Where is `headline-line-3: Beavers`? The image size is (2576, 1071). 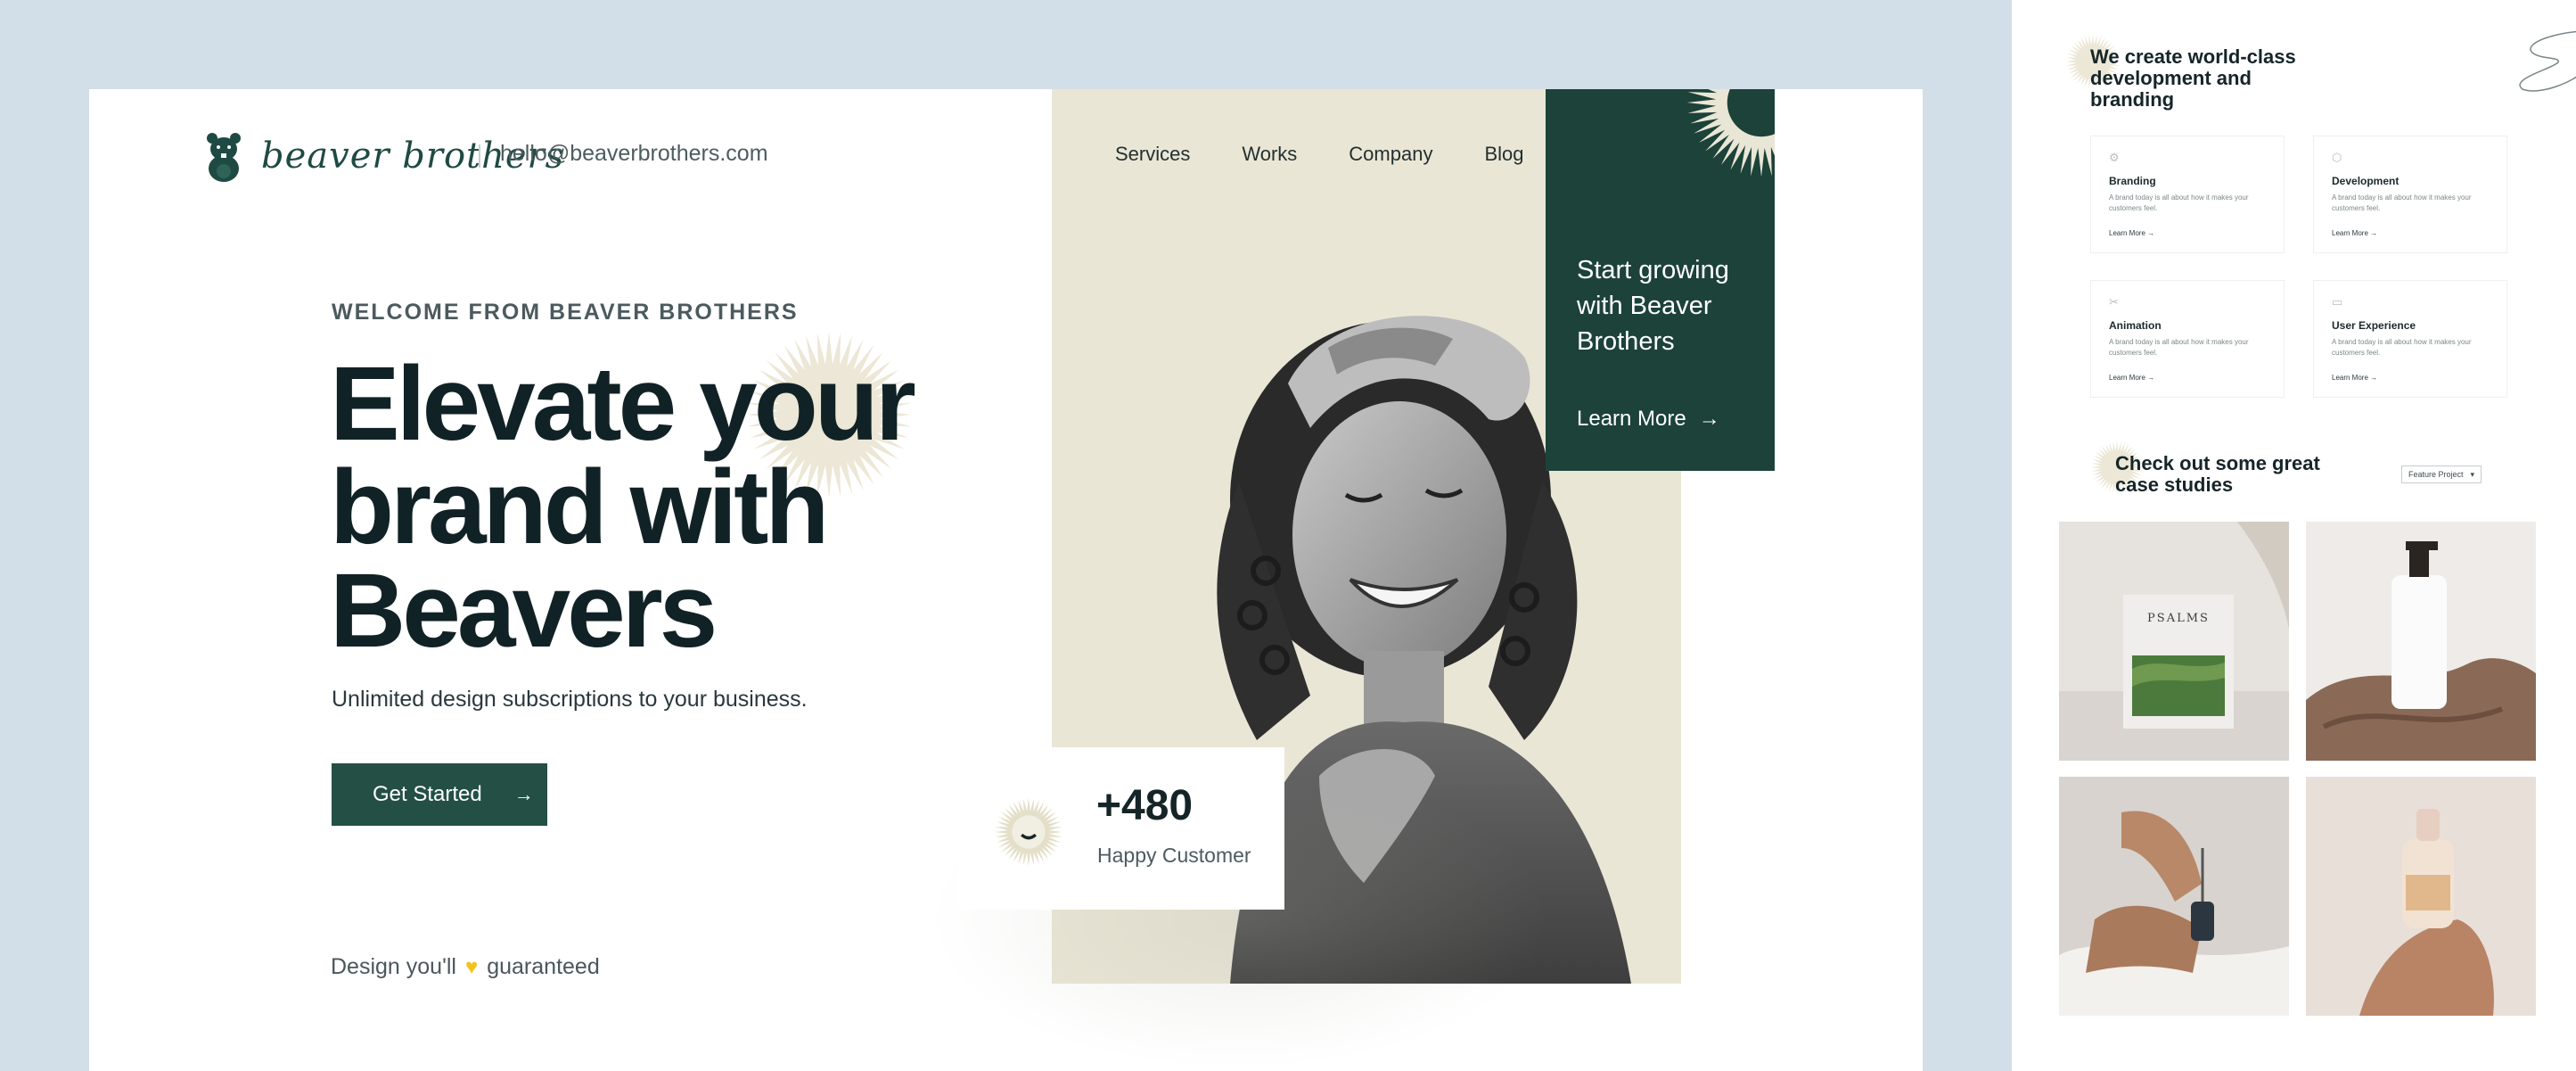 headline-line-3: Beavers is located at coordinates (524, 611).